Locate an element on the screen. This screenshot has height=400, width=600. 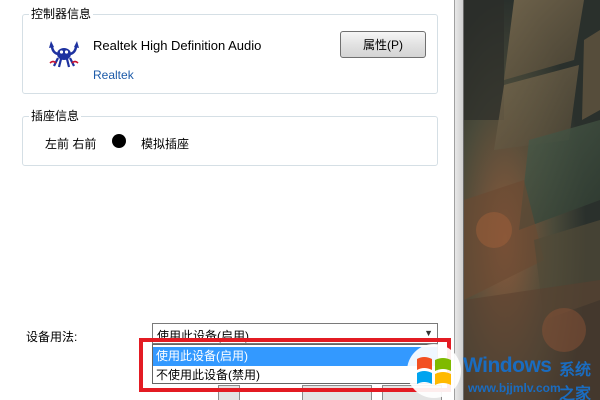
watermark-brand: Windows is located at coordinates (507, 365).